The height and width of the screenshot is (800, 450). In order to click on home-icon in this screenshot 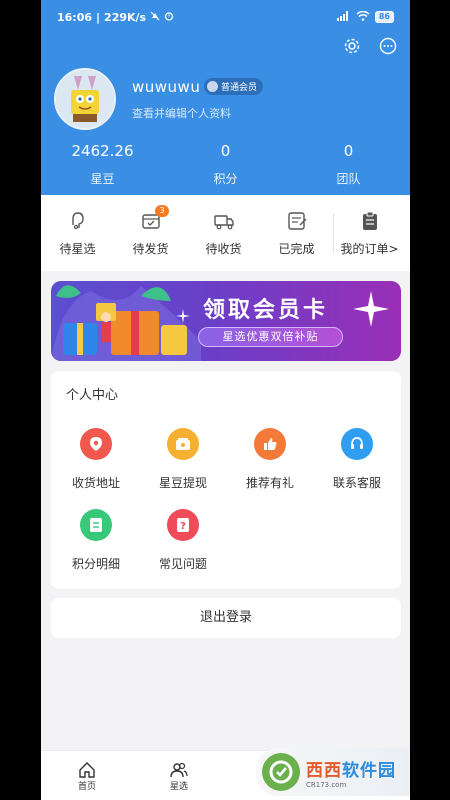, I will do `click(87, 770)`.